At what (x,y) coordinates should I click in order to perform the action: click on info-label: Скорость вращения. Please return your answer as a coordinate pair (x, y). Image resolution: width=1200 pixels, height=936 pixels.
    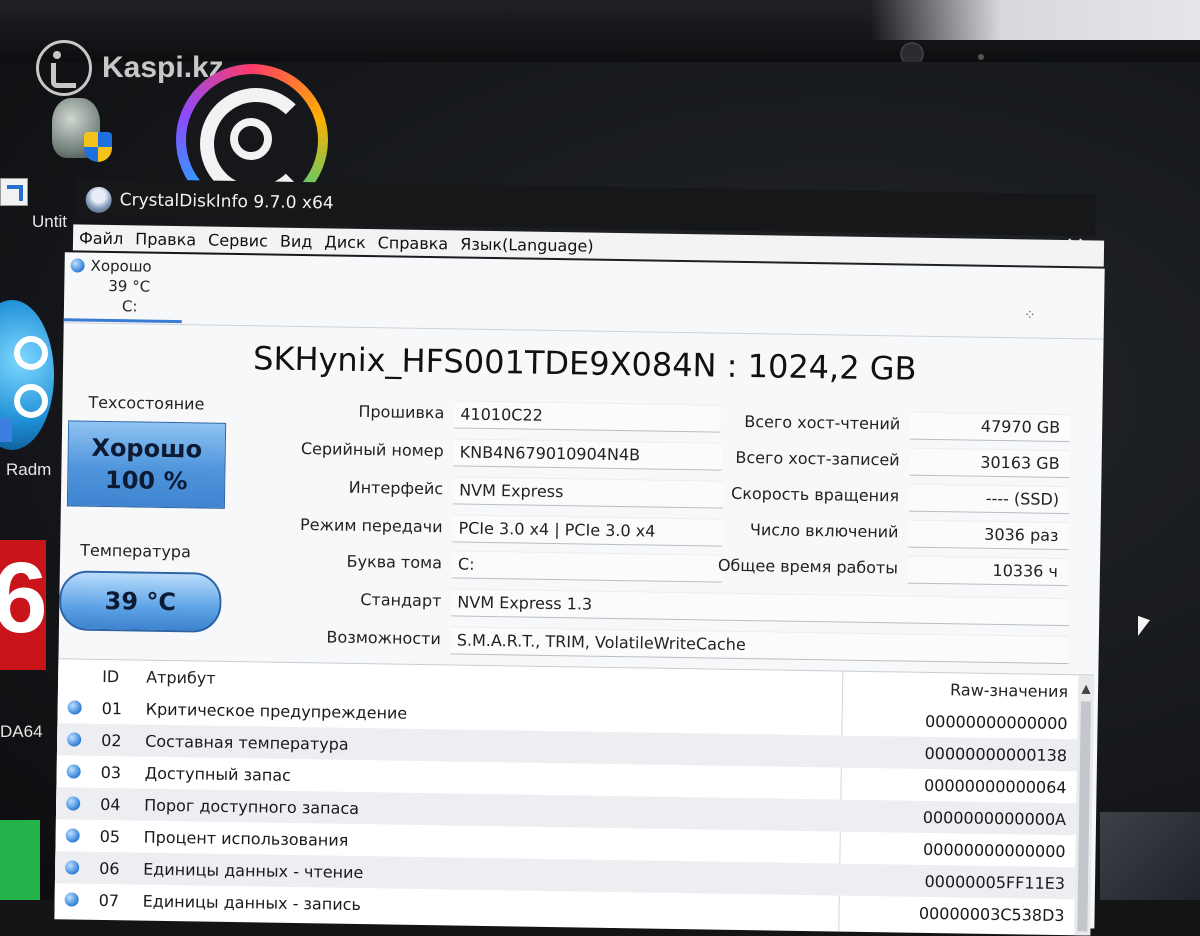
    Looking at the image, I should click on (815, 495).